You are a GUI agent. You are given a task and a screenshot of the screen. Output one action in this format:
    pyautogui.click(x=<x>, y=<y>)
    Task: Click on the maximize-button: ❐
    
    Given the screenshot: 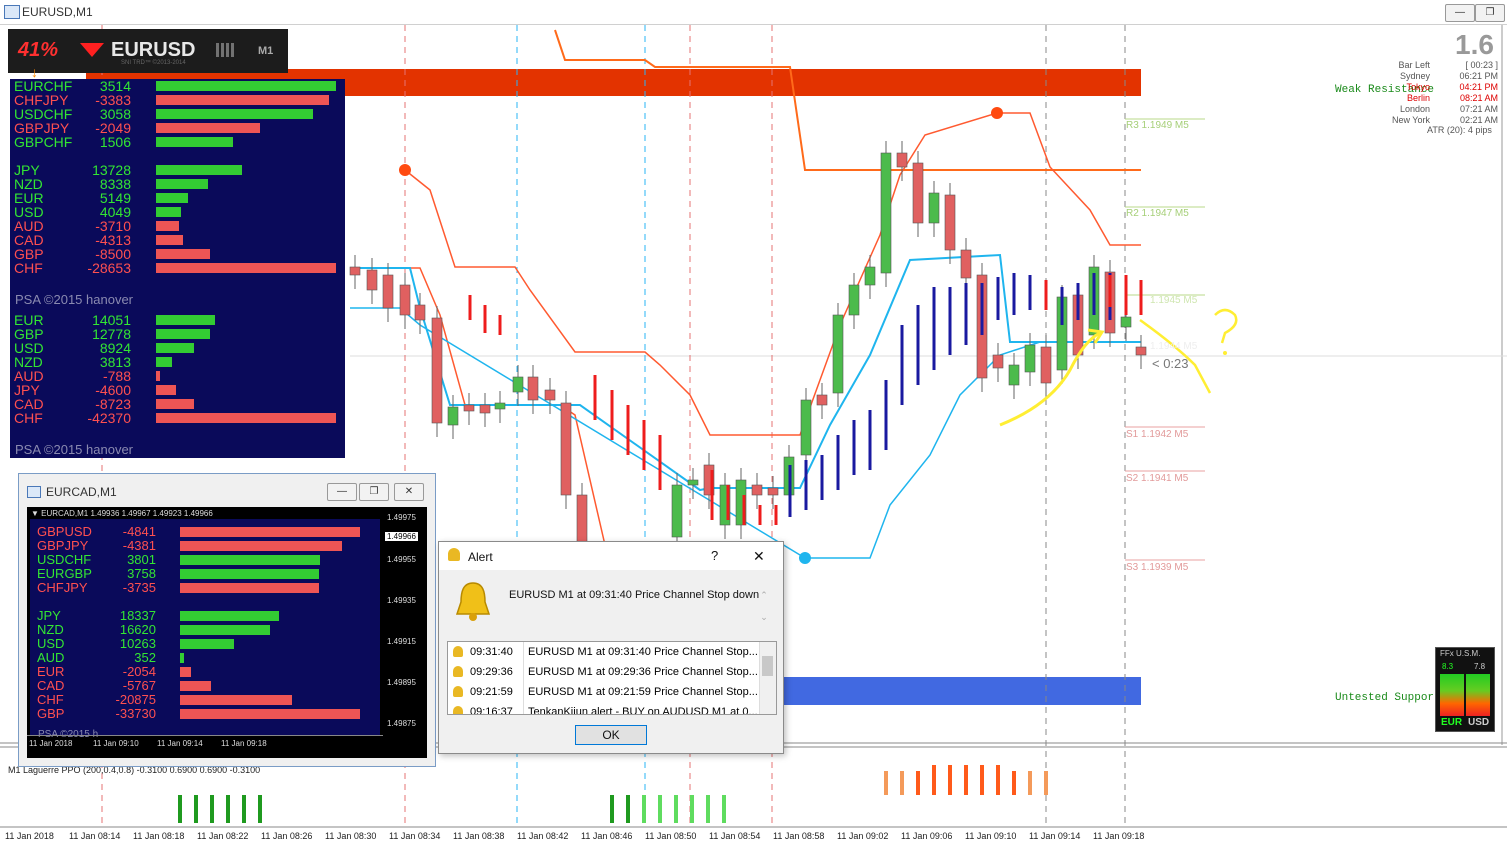 What is the action you would take?
    pyautogui.click(x=1490, y=13)
    